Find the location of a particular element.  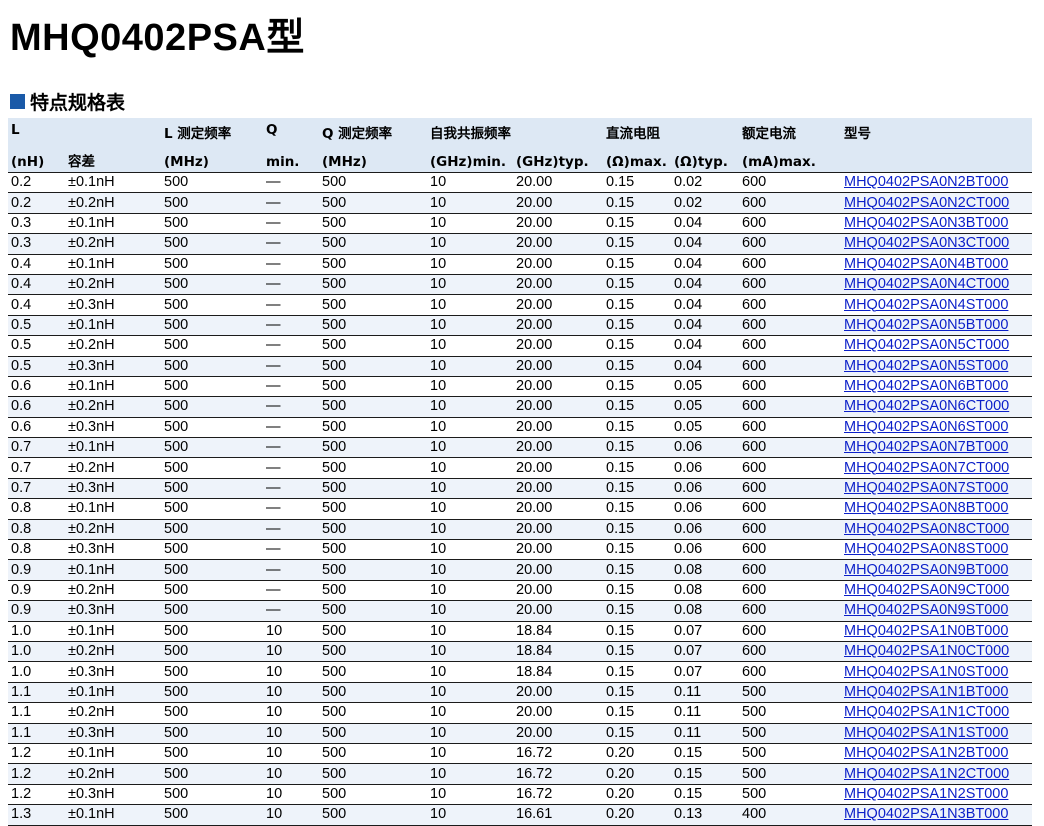

part-number-cell: MHQ0402PSA0N2CT000 is located at coordinates (936, 203).